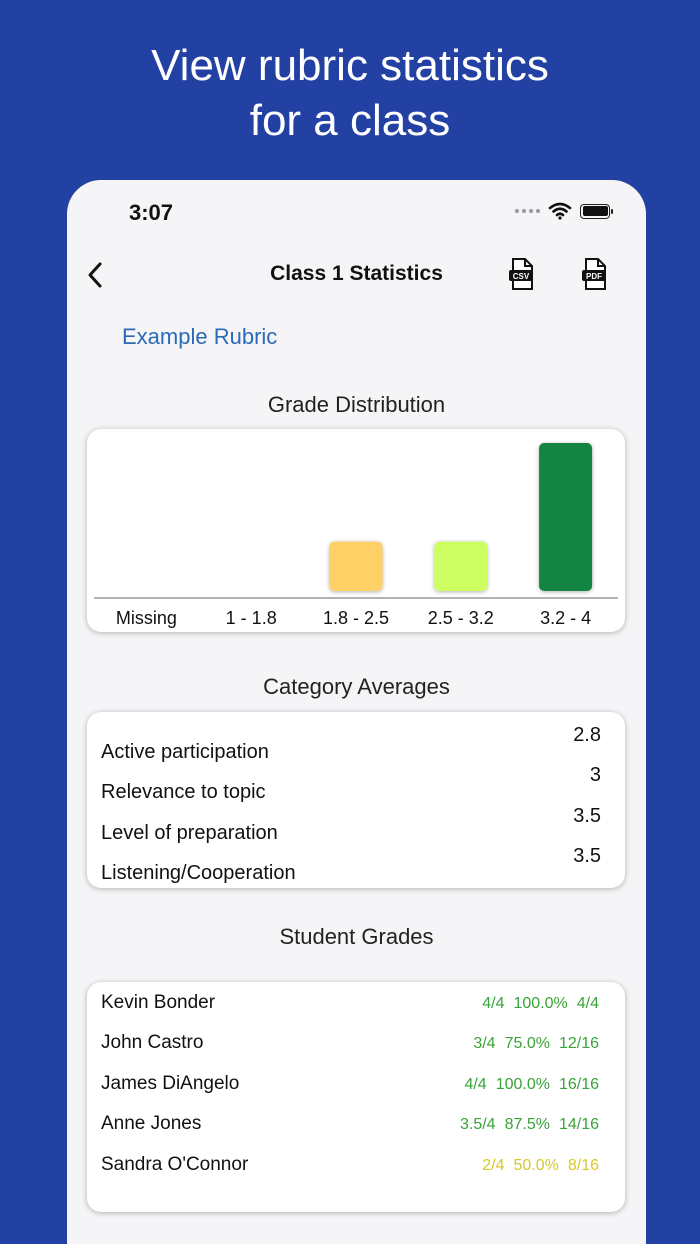 The width and height of the screenshot is (700, 1244). I want to click on headline-line-2: for a class, so click(350, 120).